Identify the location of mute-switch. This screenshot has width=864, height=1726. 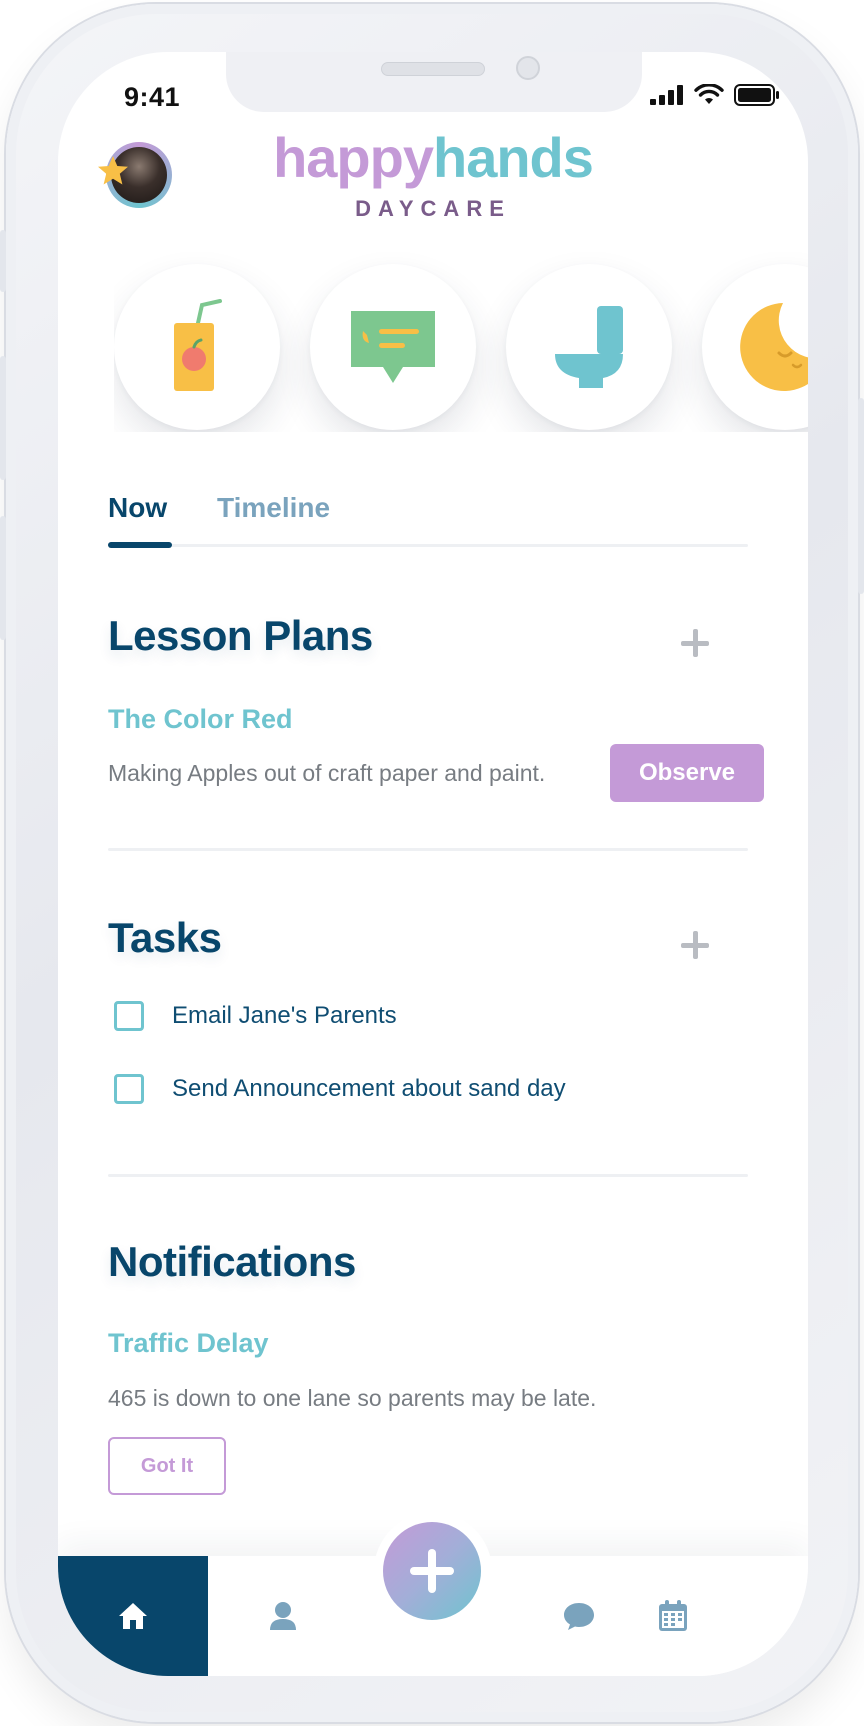
(3, 261).